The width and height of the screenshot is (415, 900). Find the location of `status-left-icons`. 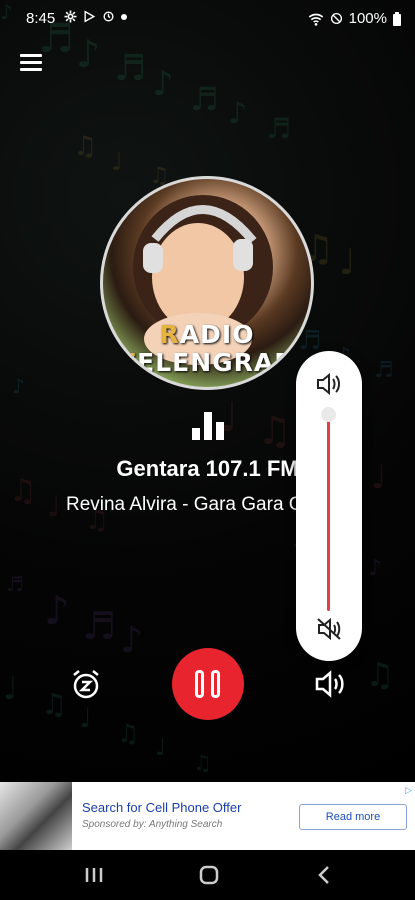

status-left-icons is located at coordinates (95, 16).